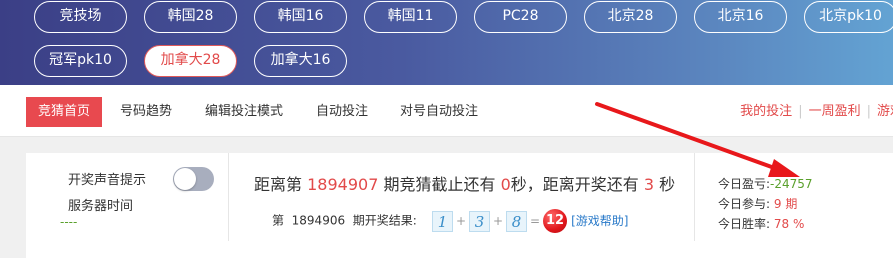 Image resolution: width=893 pixels, height=258 pixels. I want to click on countdown-line: 距离第 1894907 期竞猜截止还有 0秒，距离开奖还有 3 秒, so click(464, 183).